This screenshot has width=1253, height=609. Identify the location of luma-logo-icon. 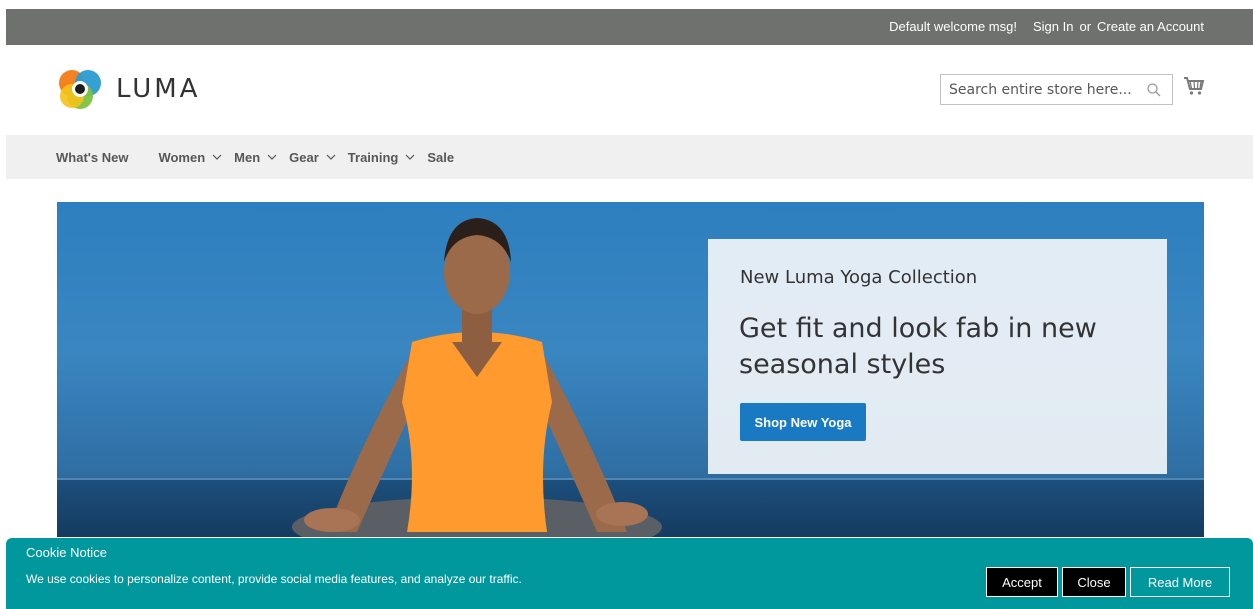
(80, 89).